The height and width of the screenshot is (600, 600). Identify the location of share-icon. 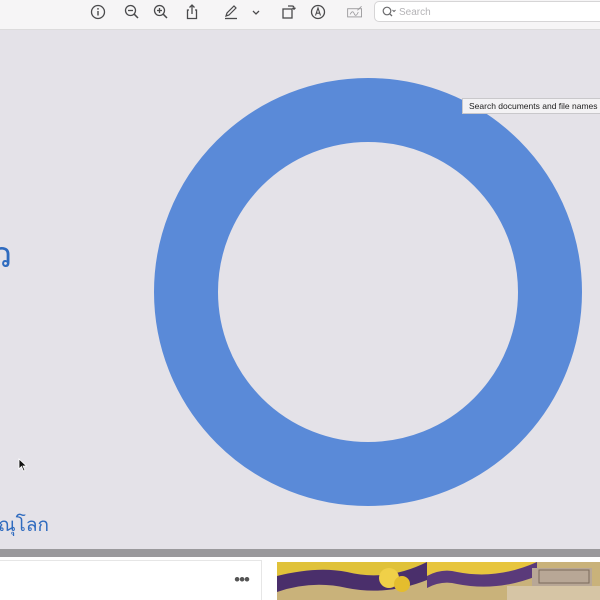
(192, 12).